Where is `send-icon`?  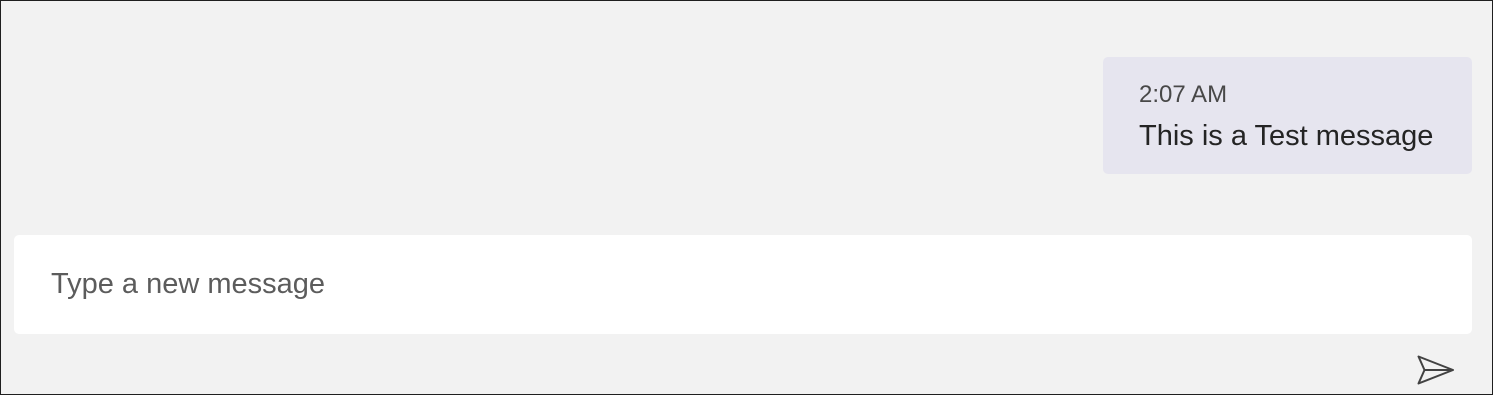 send-icon is located at coordinates (1435, 370).